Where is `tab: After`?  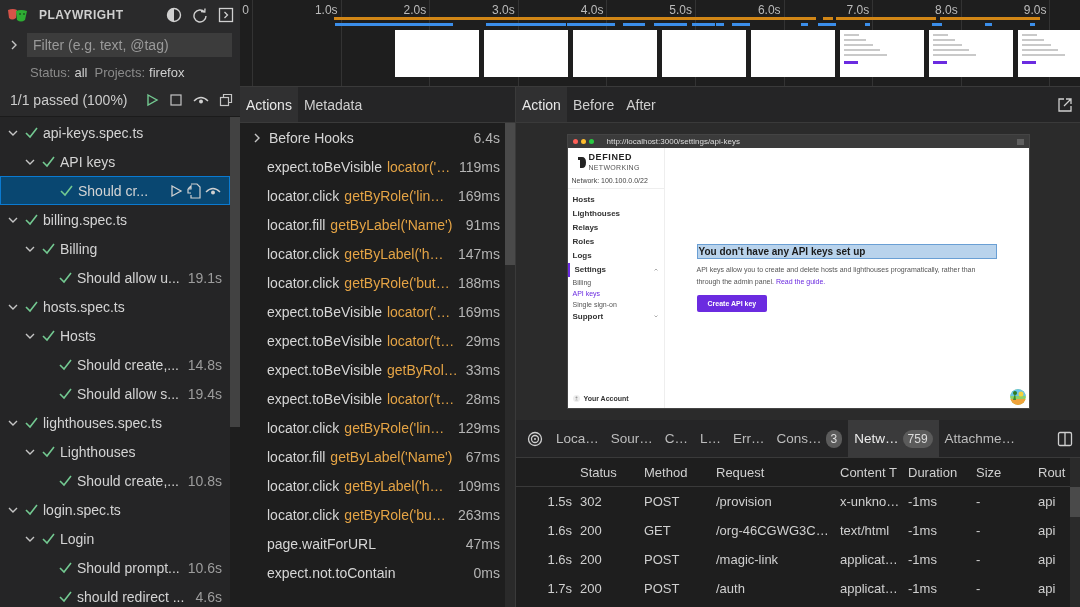
tab: After is located at coordinates (641, 104).